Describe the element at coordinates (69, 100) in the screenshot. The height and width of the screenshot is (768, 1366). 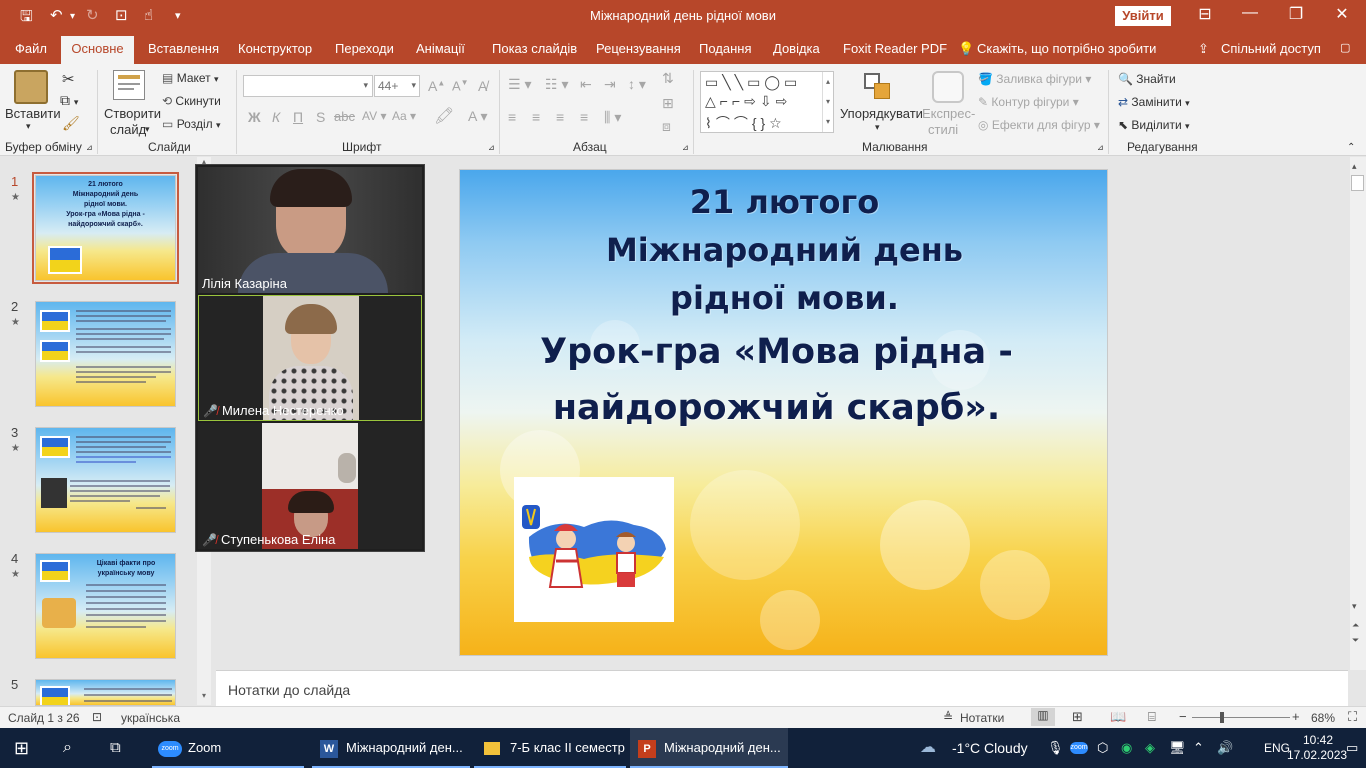
I see `copy-icon: ⧉ ▾` at that location.